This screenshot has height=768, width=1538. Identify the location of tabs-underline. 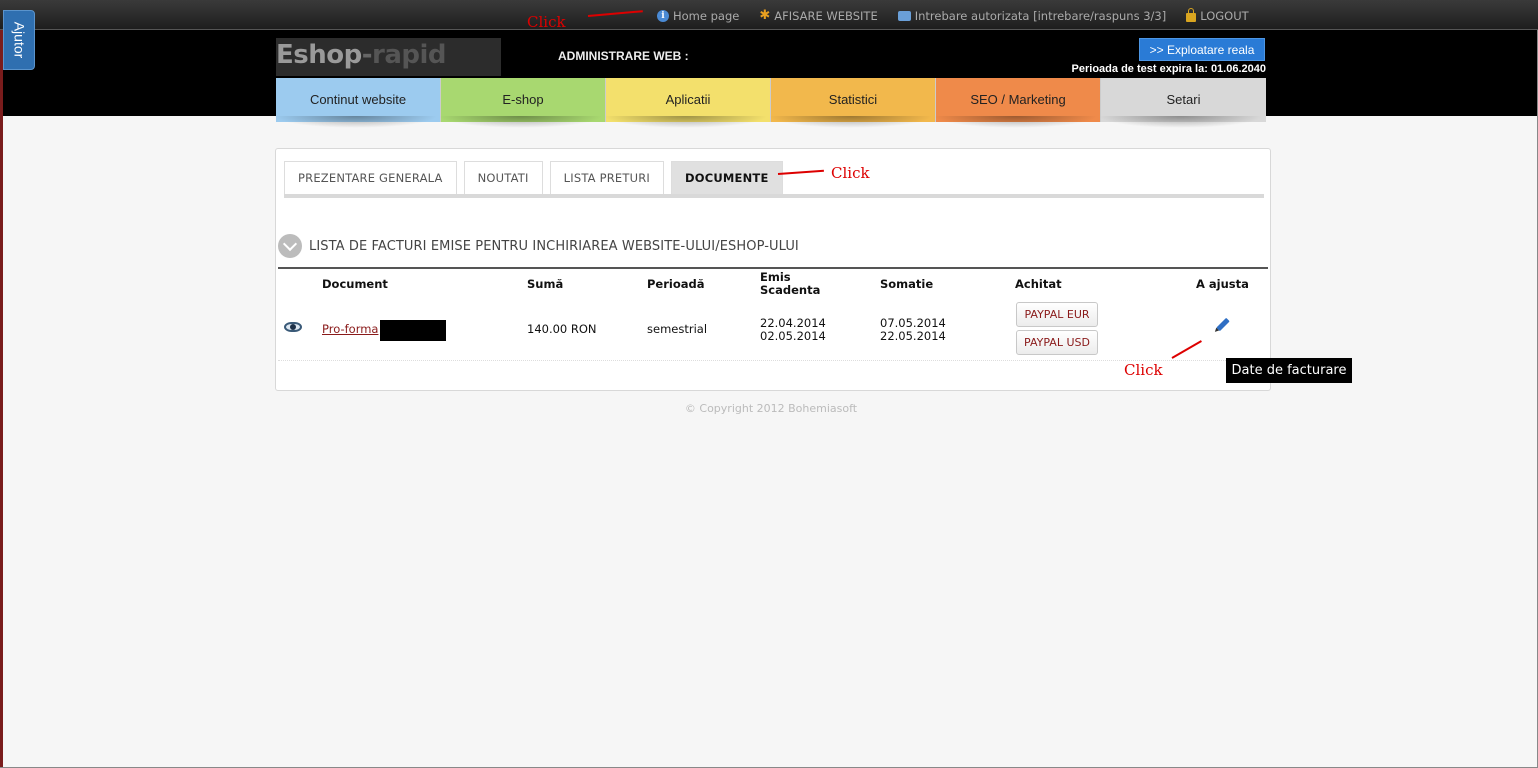
(774, 196).